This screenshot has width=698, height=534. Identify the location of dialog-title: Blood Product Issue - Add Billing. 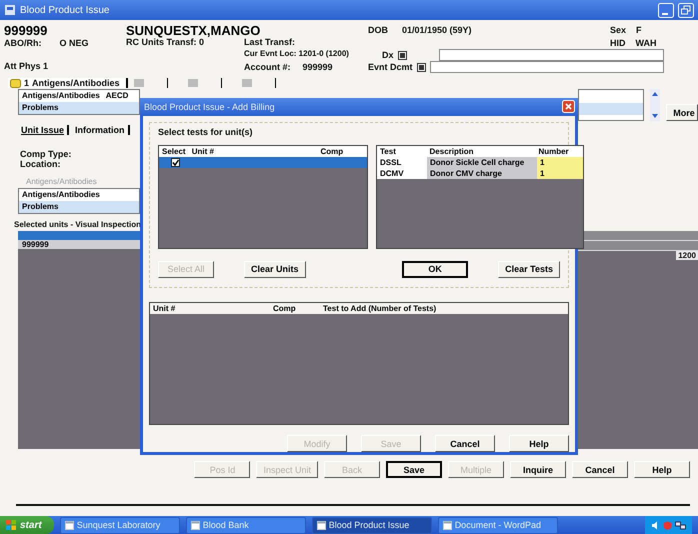
(209, 107).